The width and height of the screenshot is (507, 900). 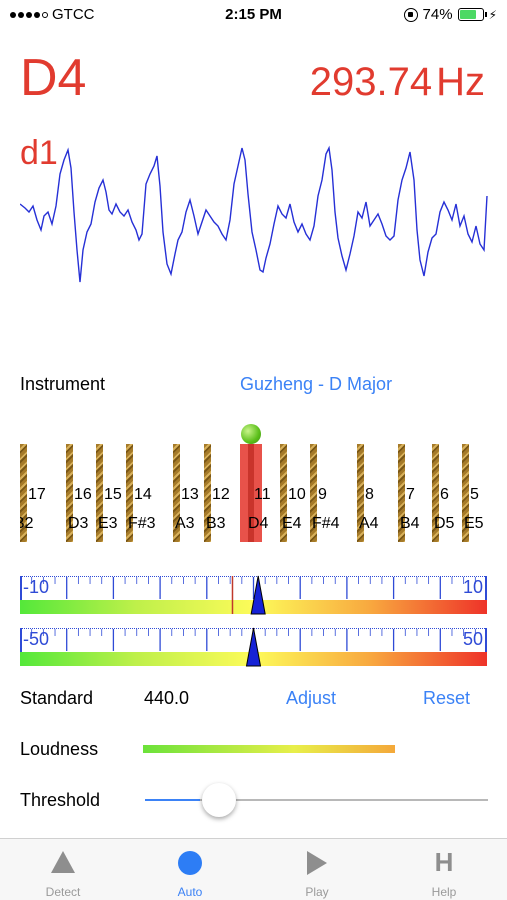 I want to click on string-note: E5, so click(x=474, y=523).